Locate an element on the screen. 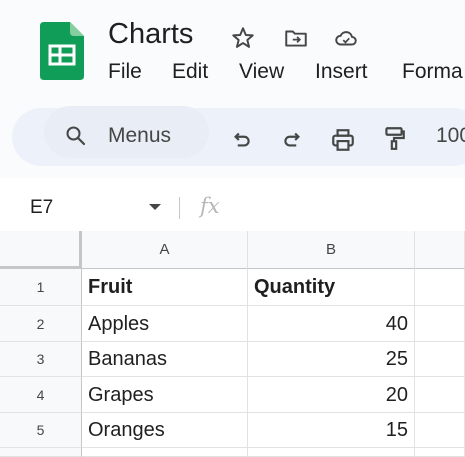  cell-b4: 20 is located at coordinates (331, 395).